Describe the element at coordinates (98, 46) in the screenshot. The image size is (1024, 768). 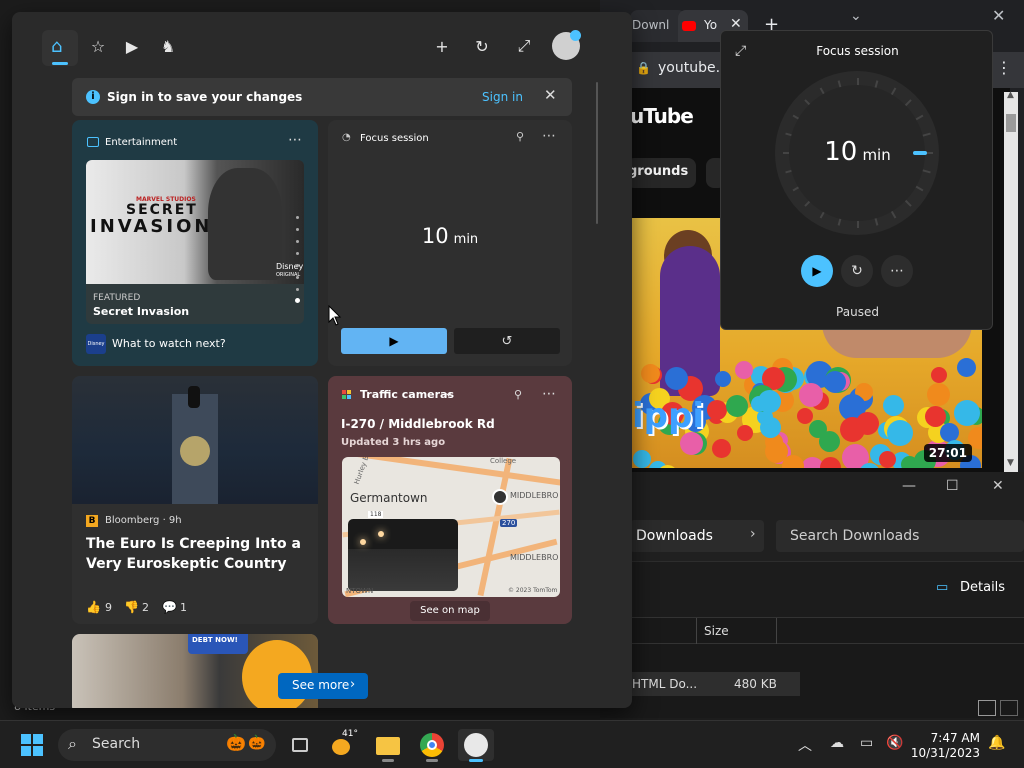
I see `add-widget-icon: ☆` at that location.